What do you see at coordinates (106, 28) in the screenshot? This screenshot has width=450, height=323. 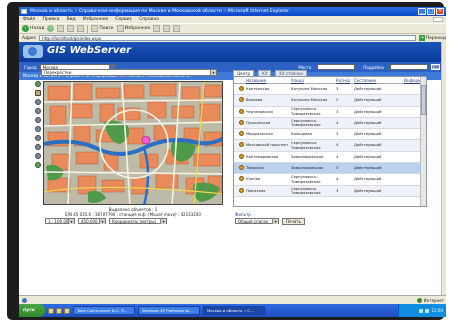 I see `search-label: Поиск` at bounding box center [106, 28].